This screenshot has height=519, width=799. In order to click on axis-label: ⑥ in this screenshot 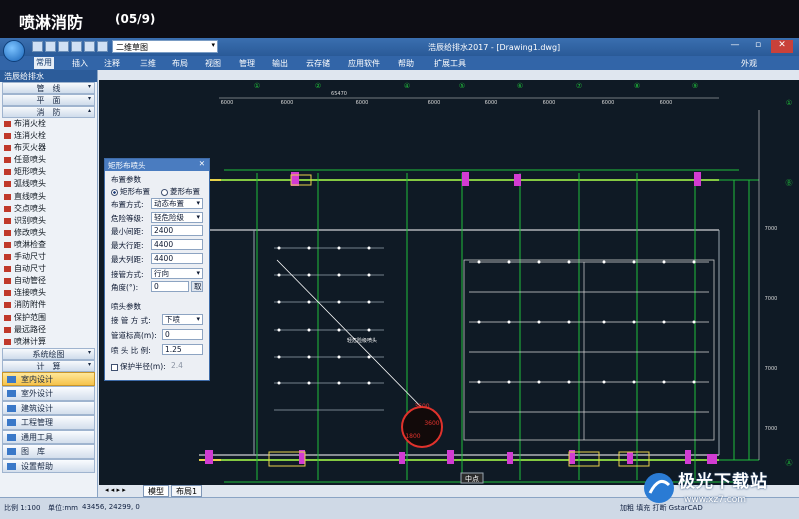, I will do `click(520, 86)`.